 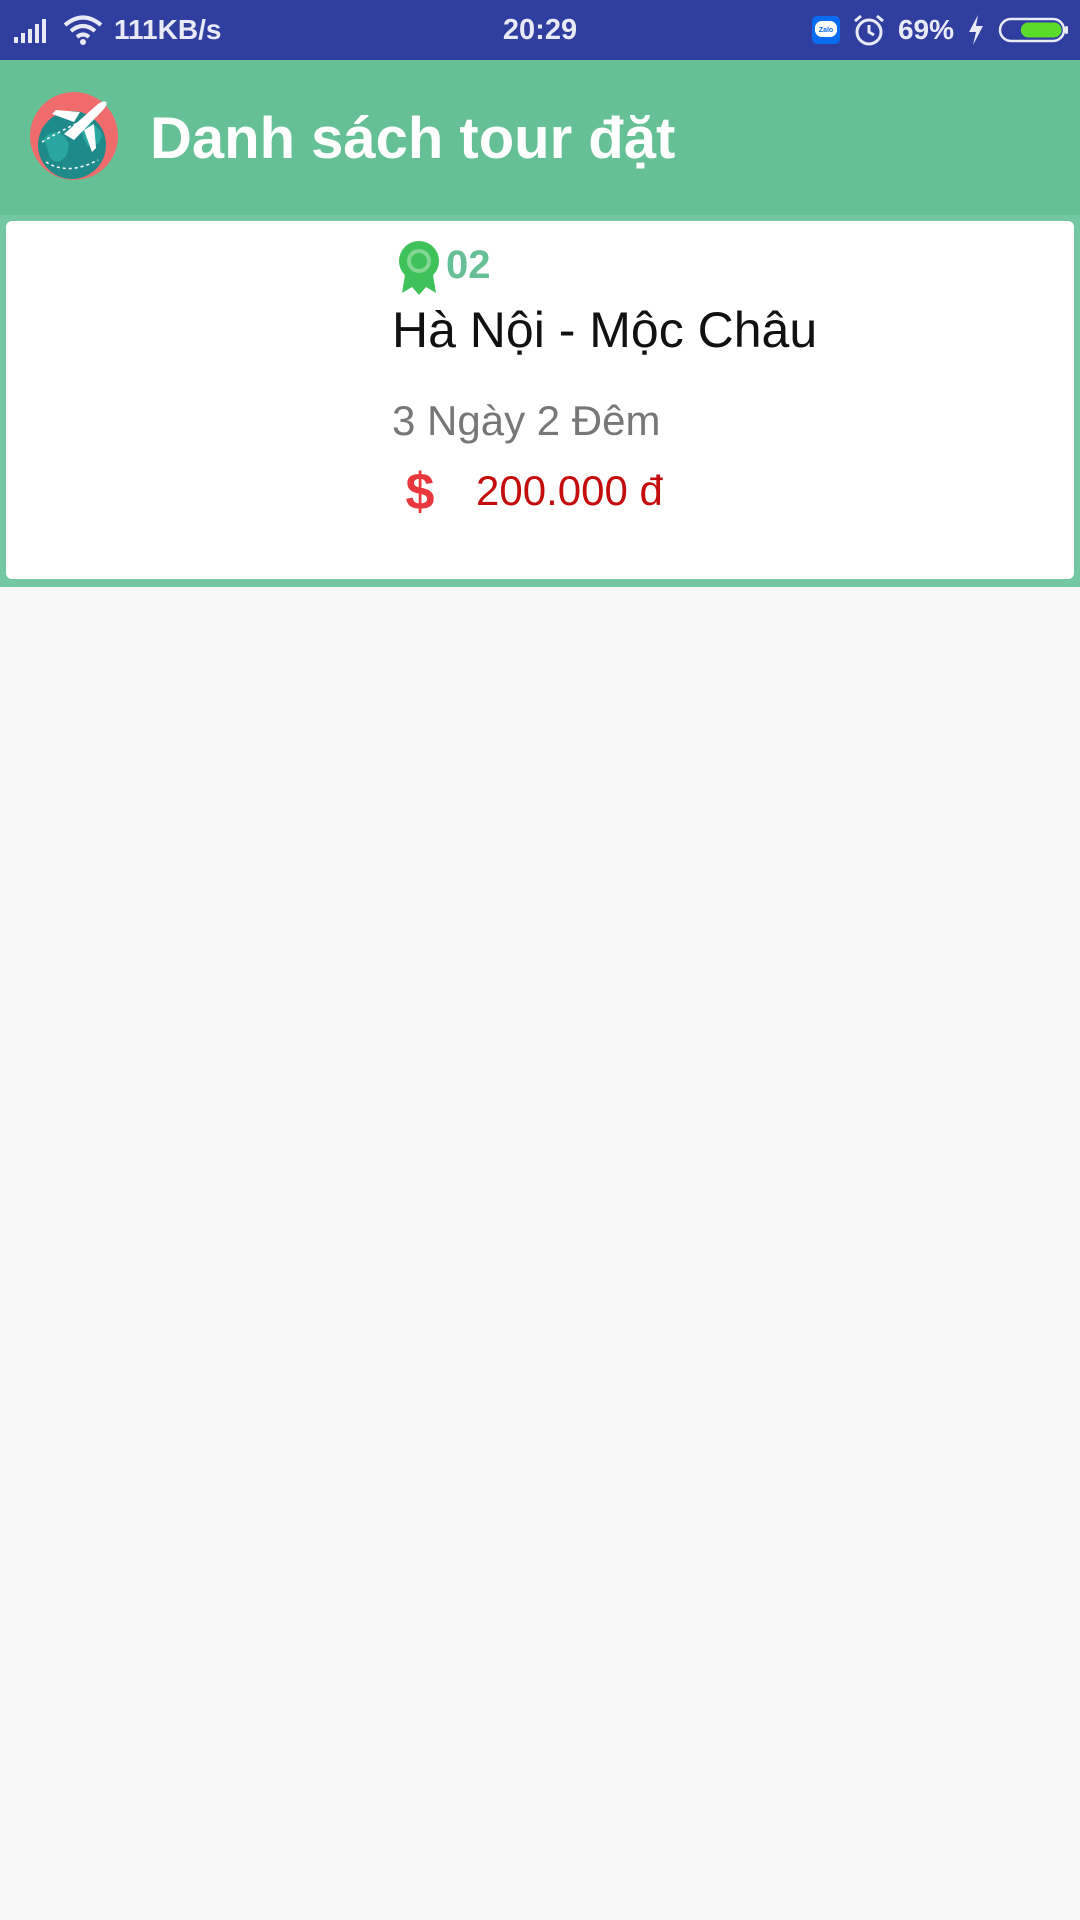 I want to click on tour-thumbnail, so click(x=196, y=401).